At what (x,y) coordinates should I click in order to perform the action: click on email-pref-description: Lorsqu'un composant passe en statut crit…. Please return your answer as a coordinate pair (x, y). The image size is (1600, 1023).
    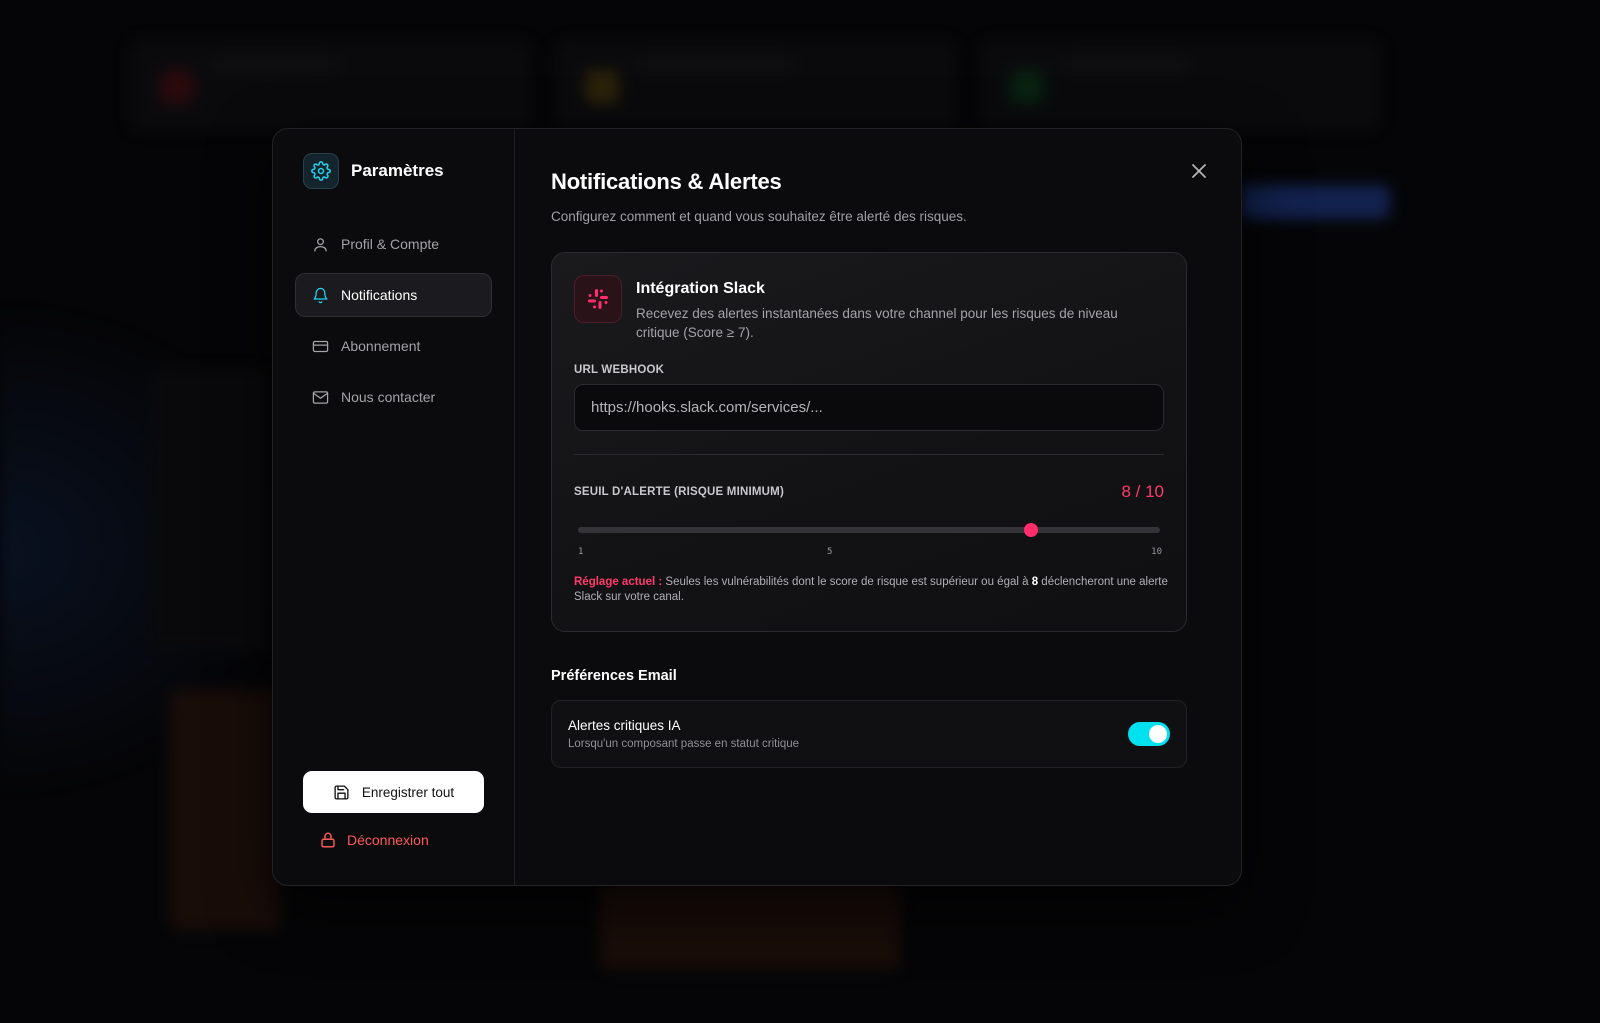
    Looking at the image, I should click on (684, 744).